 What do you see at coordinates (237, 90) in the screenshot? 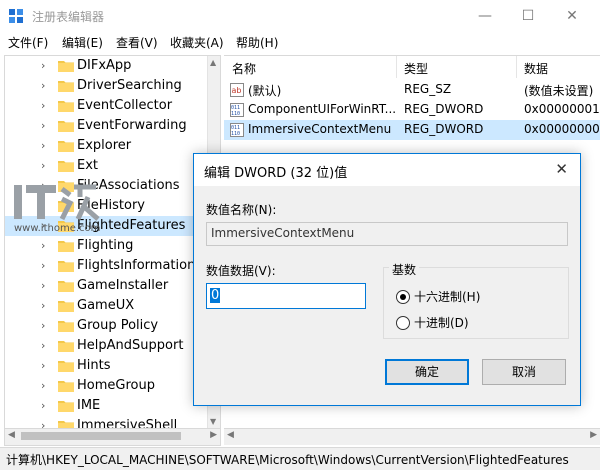
I see `ab-string-icon: ab` at bounding box center [237, 90].